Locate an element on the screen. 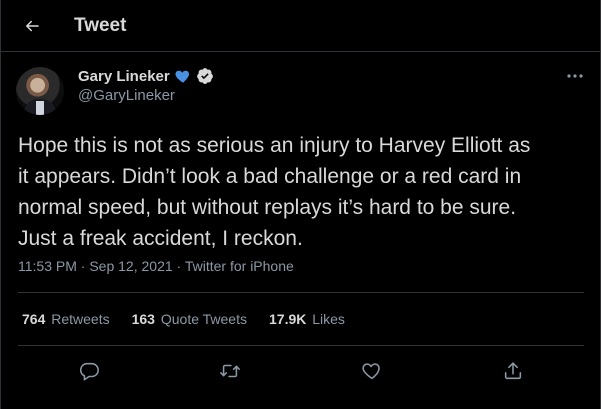  likes-stat: 17.9K Likes is located at coordinates (307, 319).